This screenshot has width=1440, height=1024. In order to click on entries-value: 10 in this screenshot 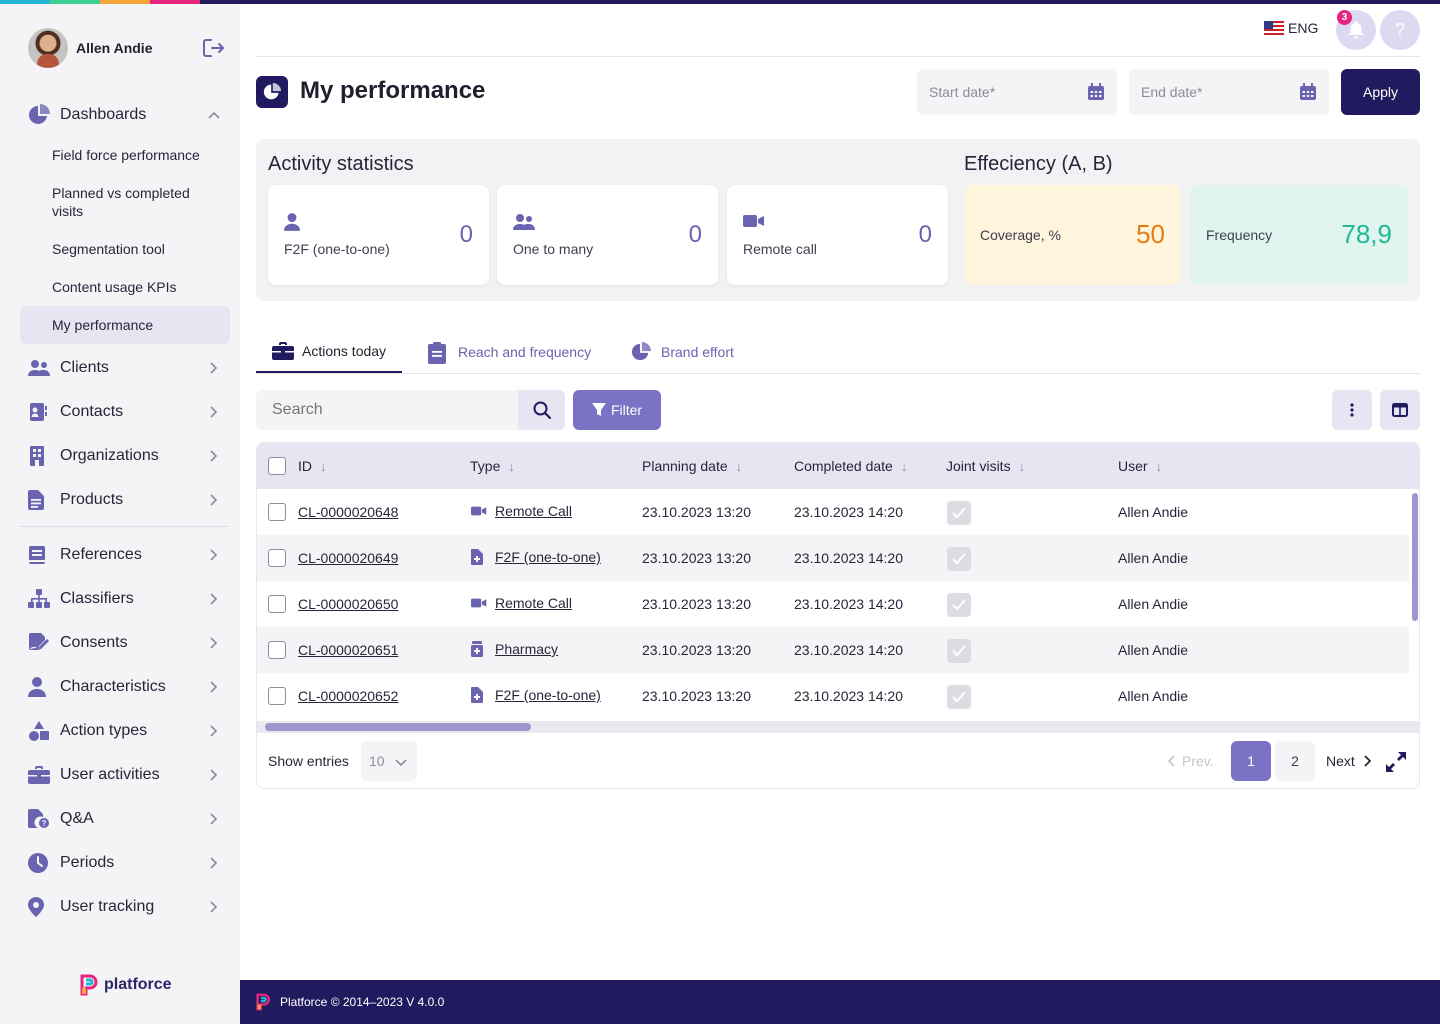, I will do `click(377, 761)`.